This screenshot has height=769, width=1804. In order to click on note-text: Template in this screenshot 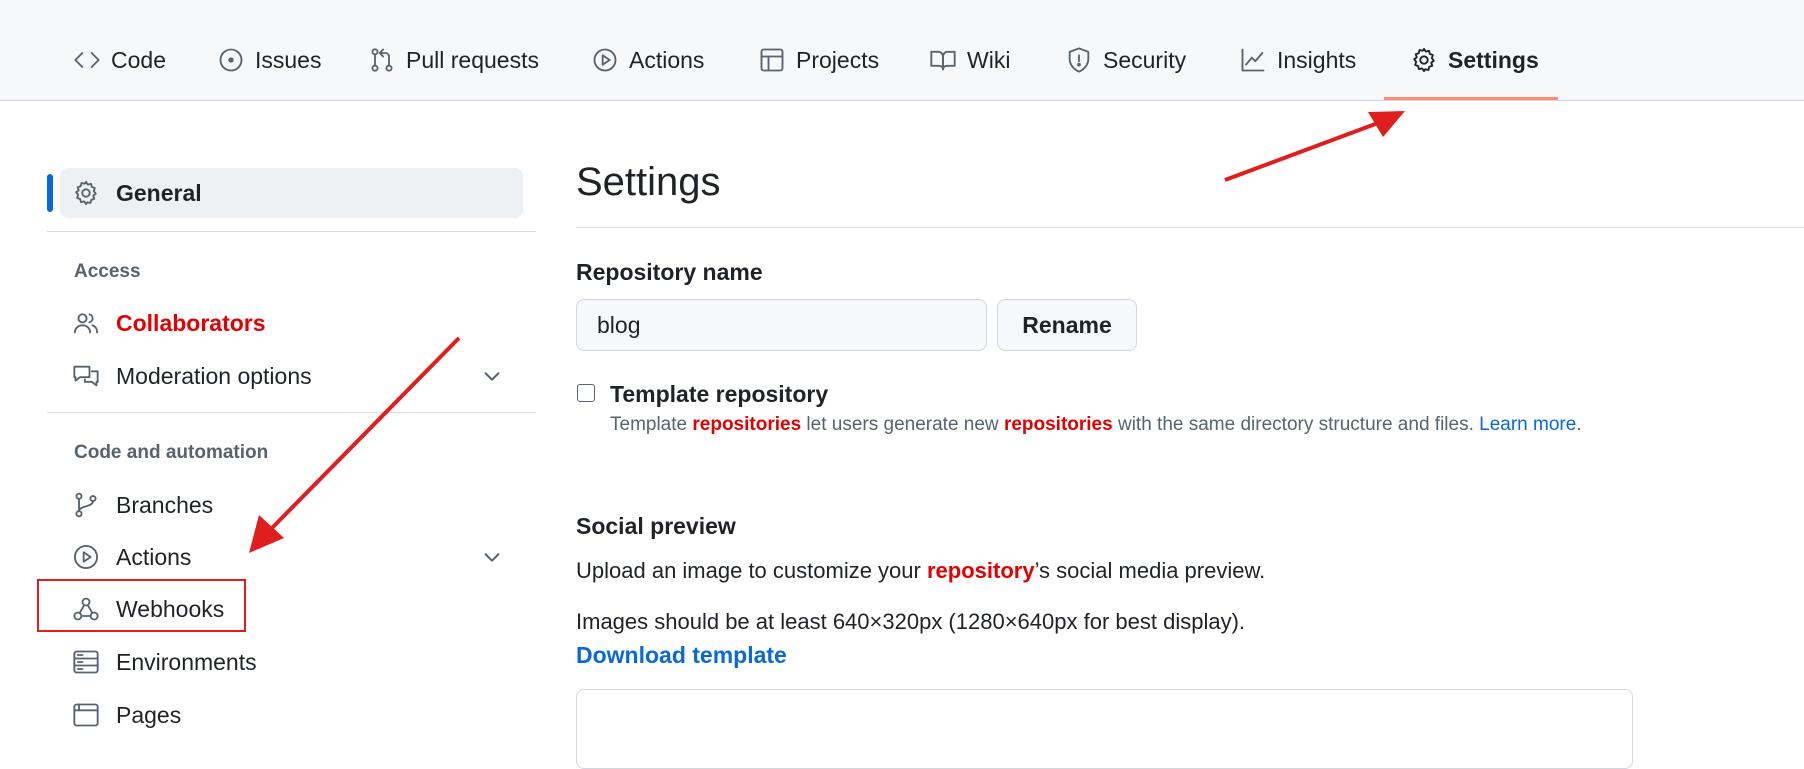, I will do `click(651, 424)`.